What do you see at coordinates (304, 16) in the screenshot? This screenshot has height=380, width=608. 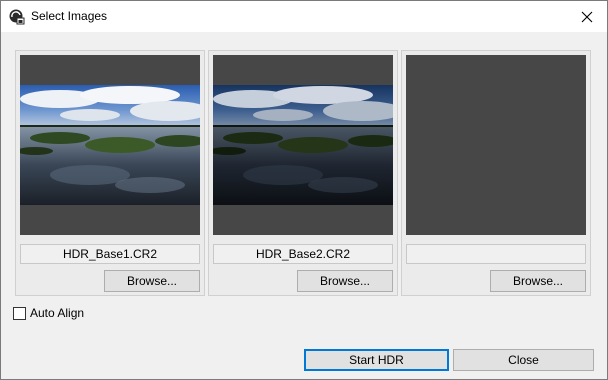 I see `title-bar: Select Images` at bounding box center [304, 16].